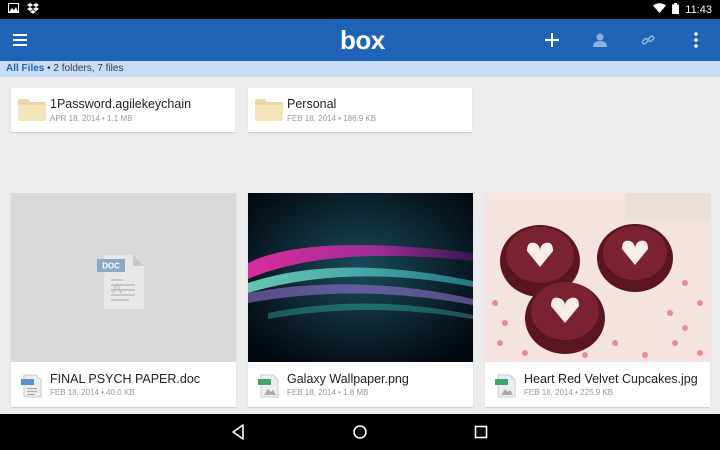 The height and width of the screenshot is (450, 720). I want to click on image-icon, so click(13, 9).